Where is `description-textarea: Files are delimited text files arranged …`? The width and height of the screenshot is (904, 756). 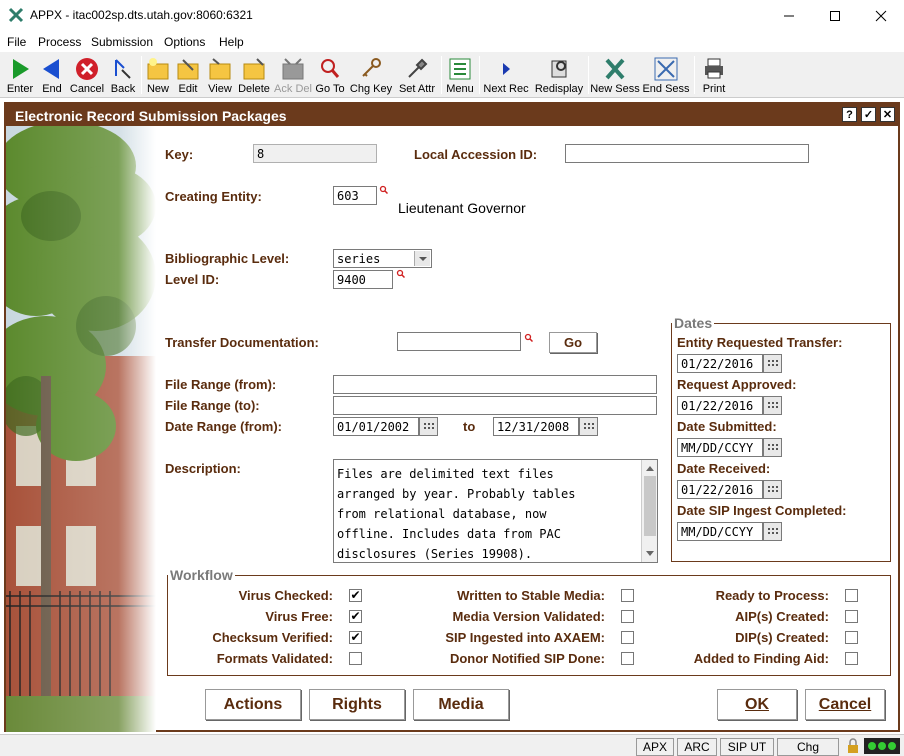 description-textarea: Files are delimited text files arranged … is located at coordinates (495, 511).